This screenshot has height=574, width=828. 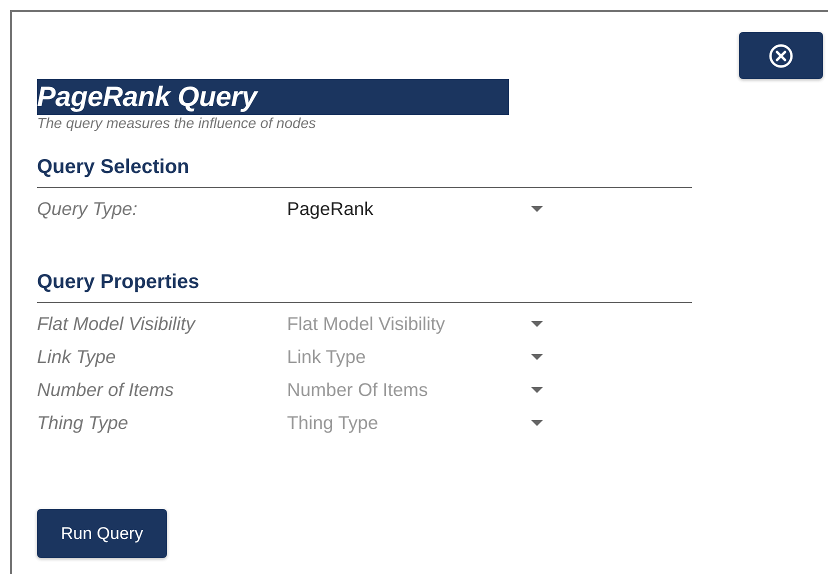 What do you see at coordinates (87, 209) in the screenshot?
I see `field-label: Query Type:` at bounding box center [87, 209].